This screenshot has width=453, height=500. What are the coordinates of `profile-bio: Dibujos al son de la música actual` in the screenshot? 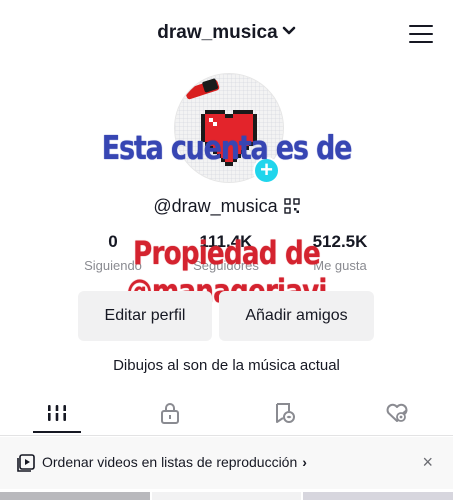 It's located at (226, 365).